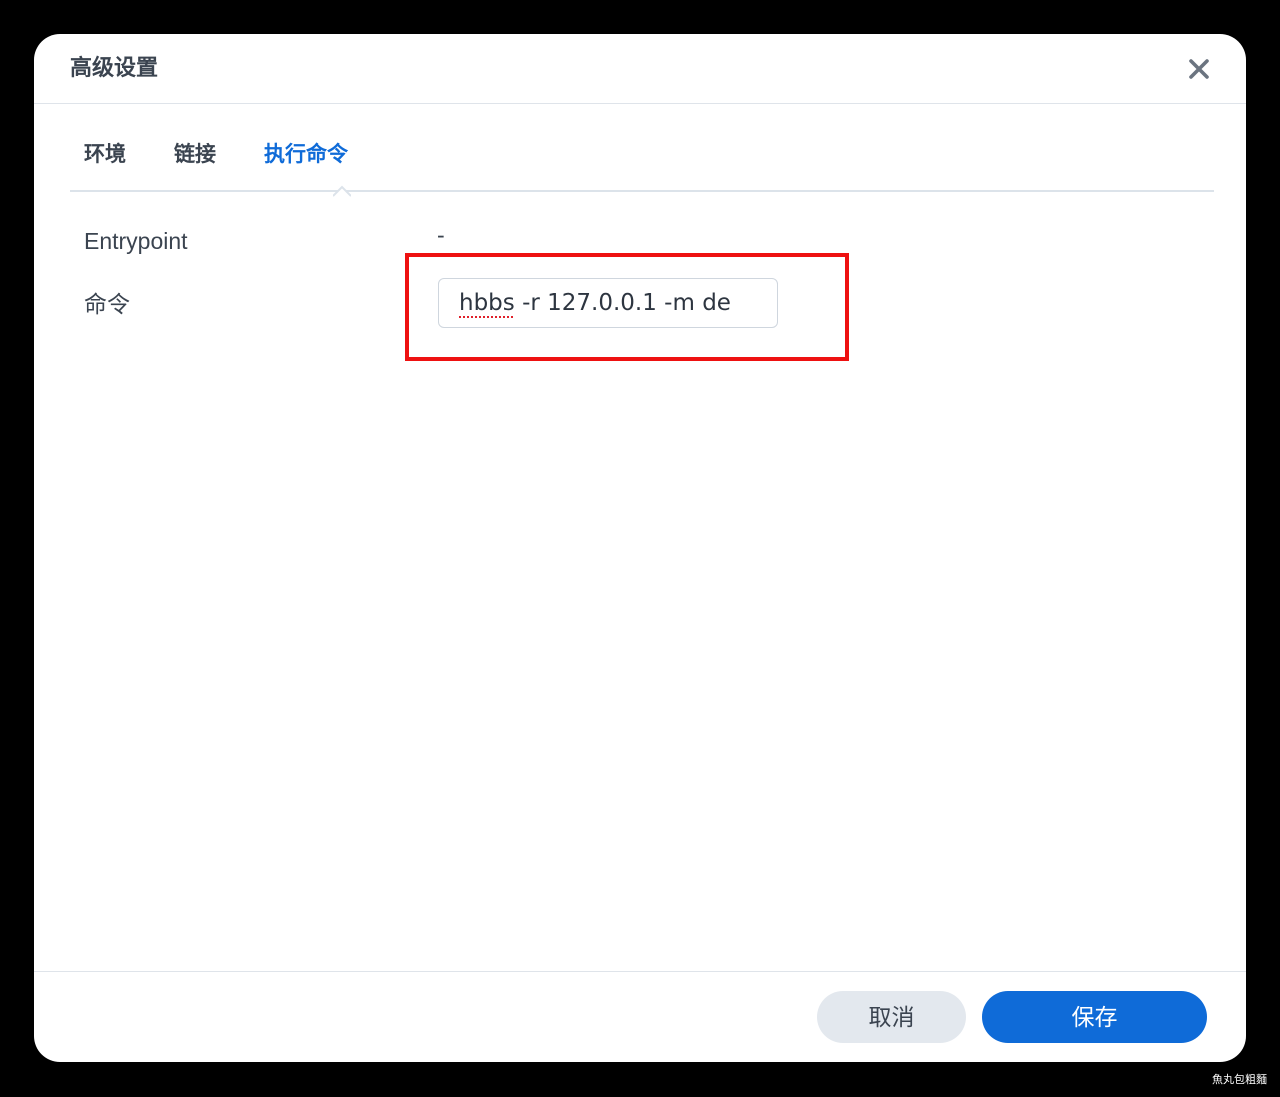 Image resolution: width=1280 pixels, height=1097 pixels. I want to click on tab-bar: 环境 链接 执行命令, so click(642, 167).